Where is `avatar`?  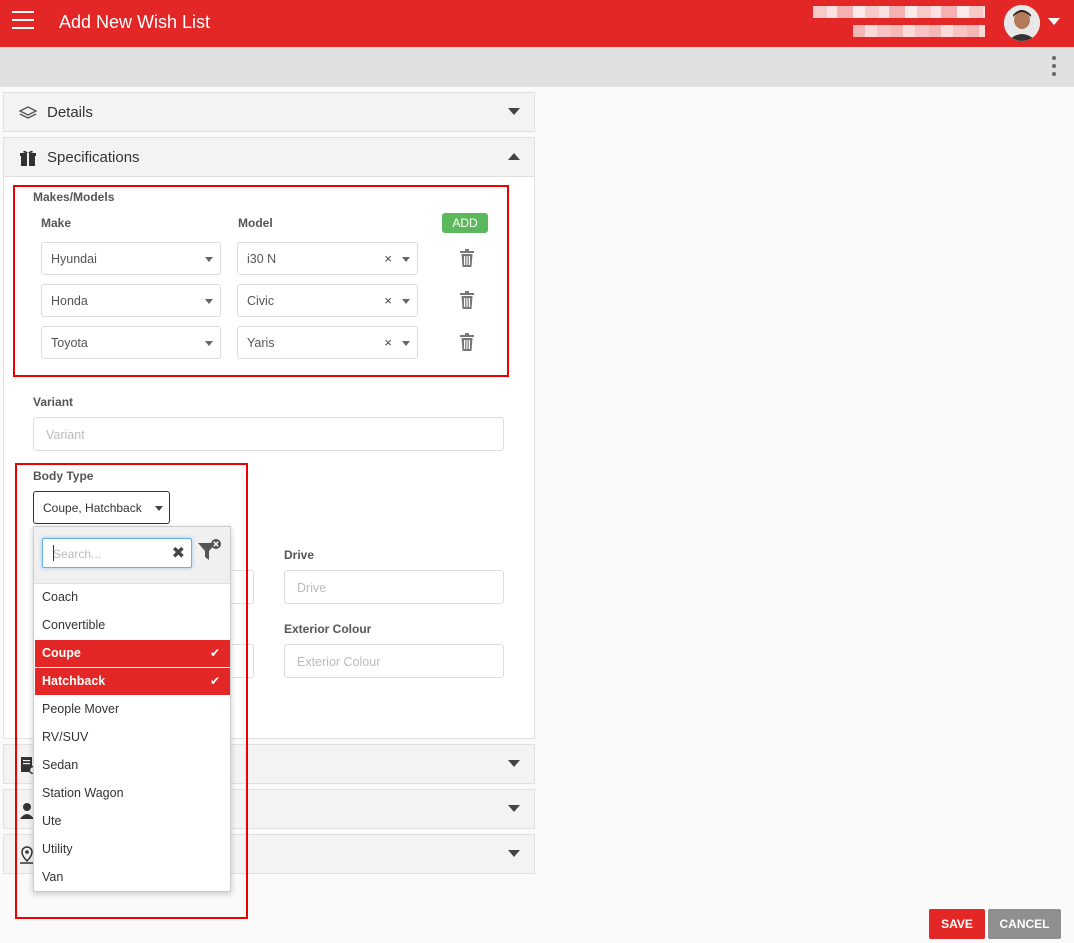 avatar is located at coordinates (1022, 23).